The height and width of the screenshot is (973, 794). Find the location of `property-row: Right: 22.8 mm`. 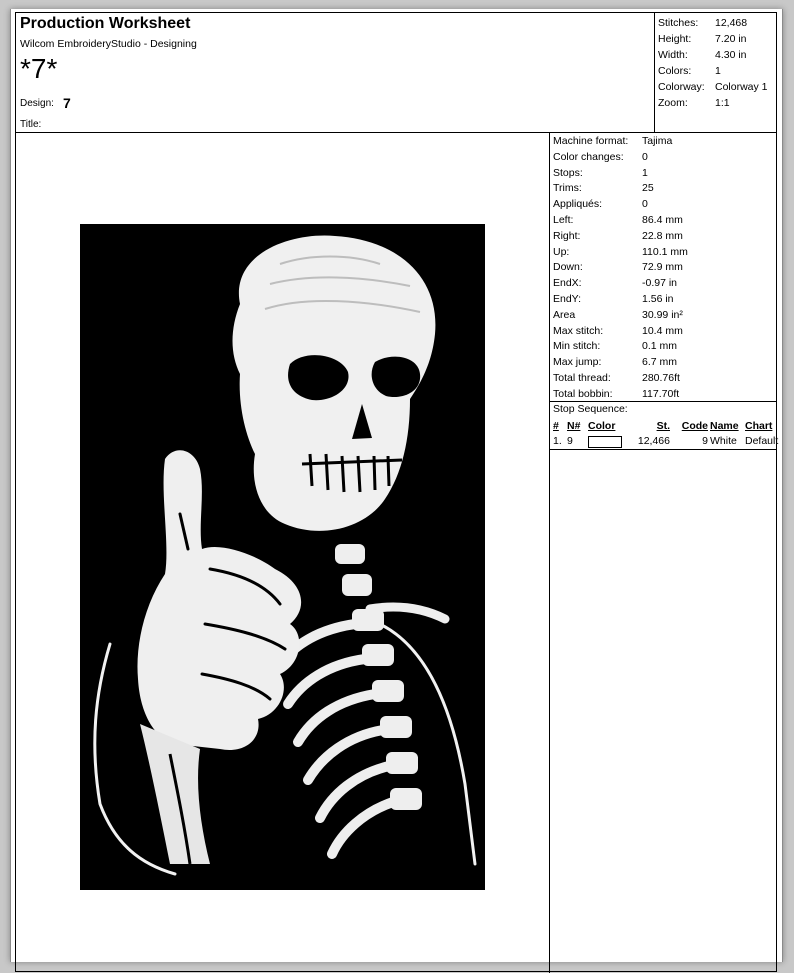

property-row: Right: 22.8 mm is located at coordinates (620, 237).